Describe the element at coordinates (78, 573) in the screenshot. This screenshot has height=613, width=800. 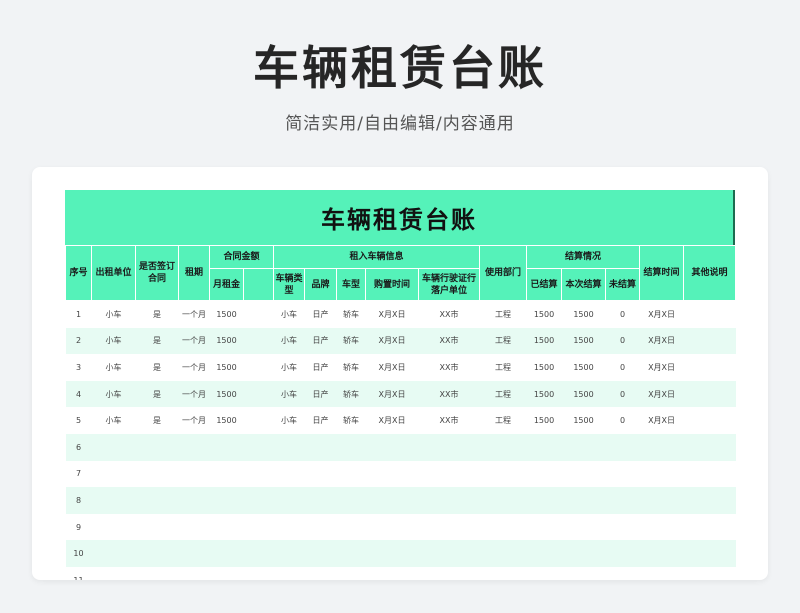
I see `cell-seq: 11` at that location.